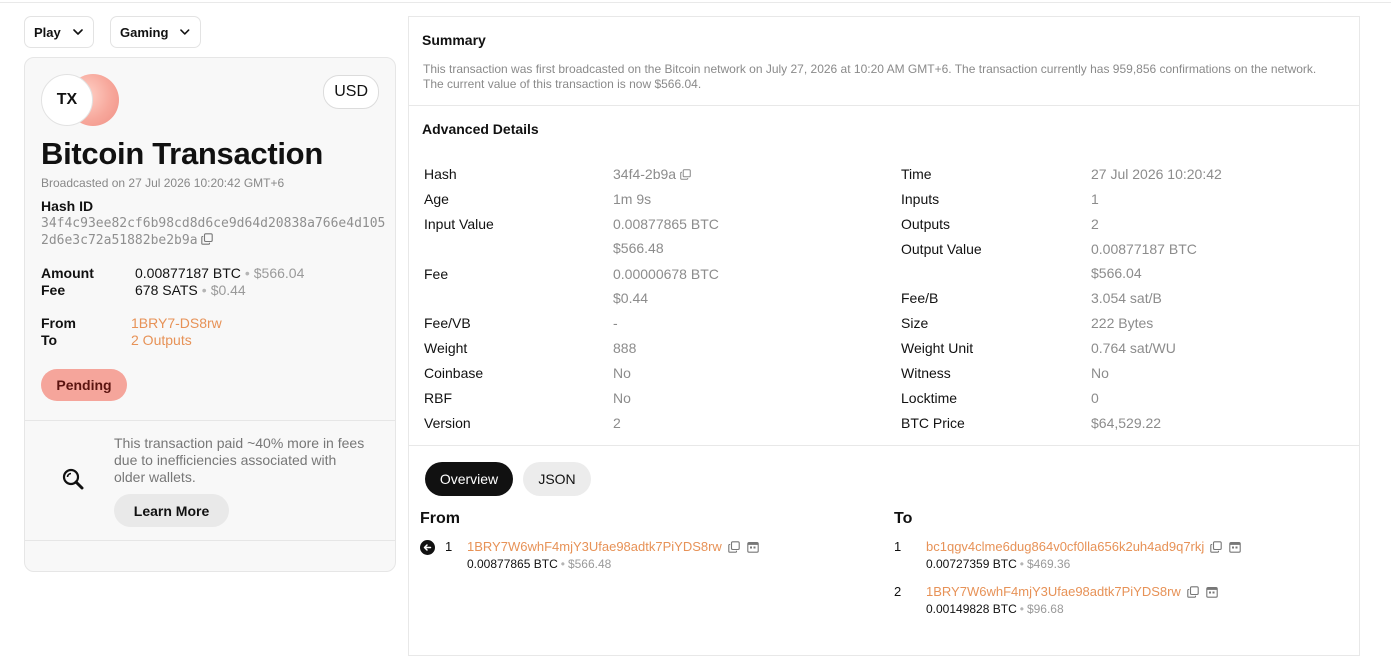 This screenshot has width=1391, height=656. Describe the element at coordinates (920, 199) in the screenshot. I see `detail-label-inputs: Inputs` at that location.